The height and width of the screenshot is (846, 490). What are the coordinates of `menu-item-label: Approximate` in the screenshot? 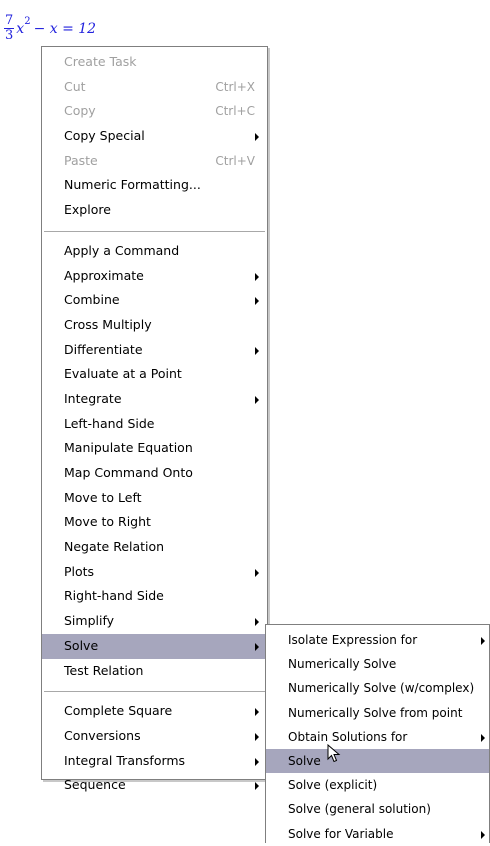 It's located at (104, 275).